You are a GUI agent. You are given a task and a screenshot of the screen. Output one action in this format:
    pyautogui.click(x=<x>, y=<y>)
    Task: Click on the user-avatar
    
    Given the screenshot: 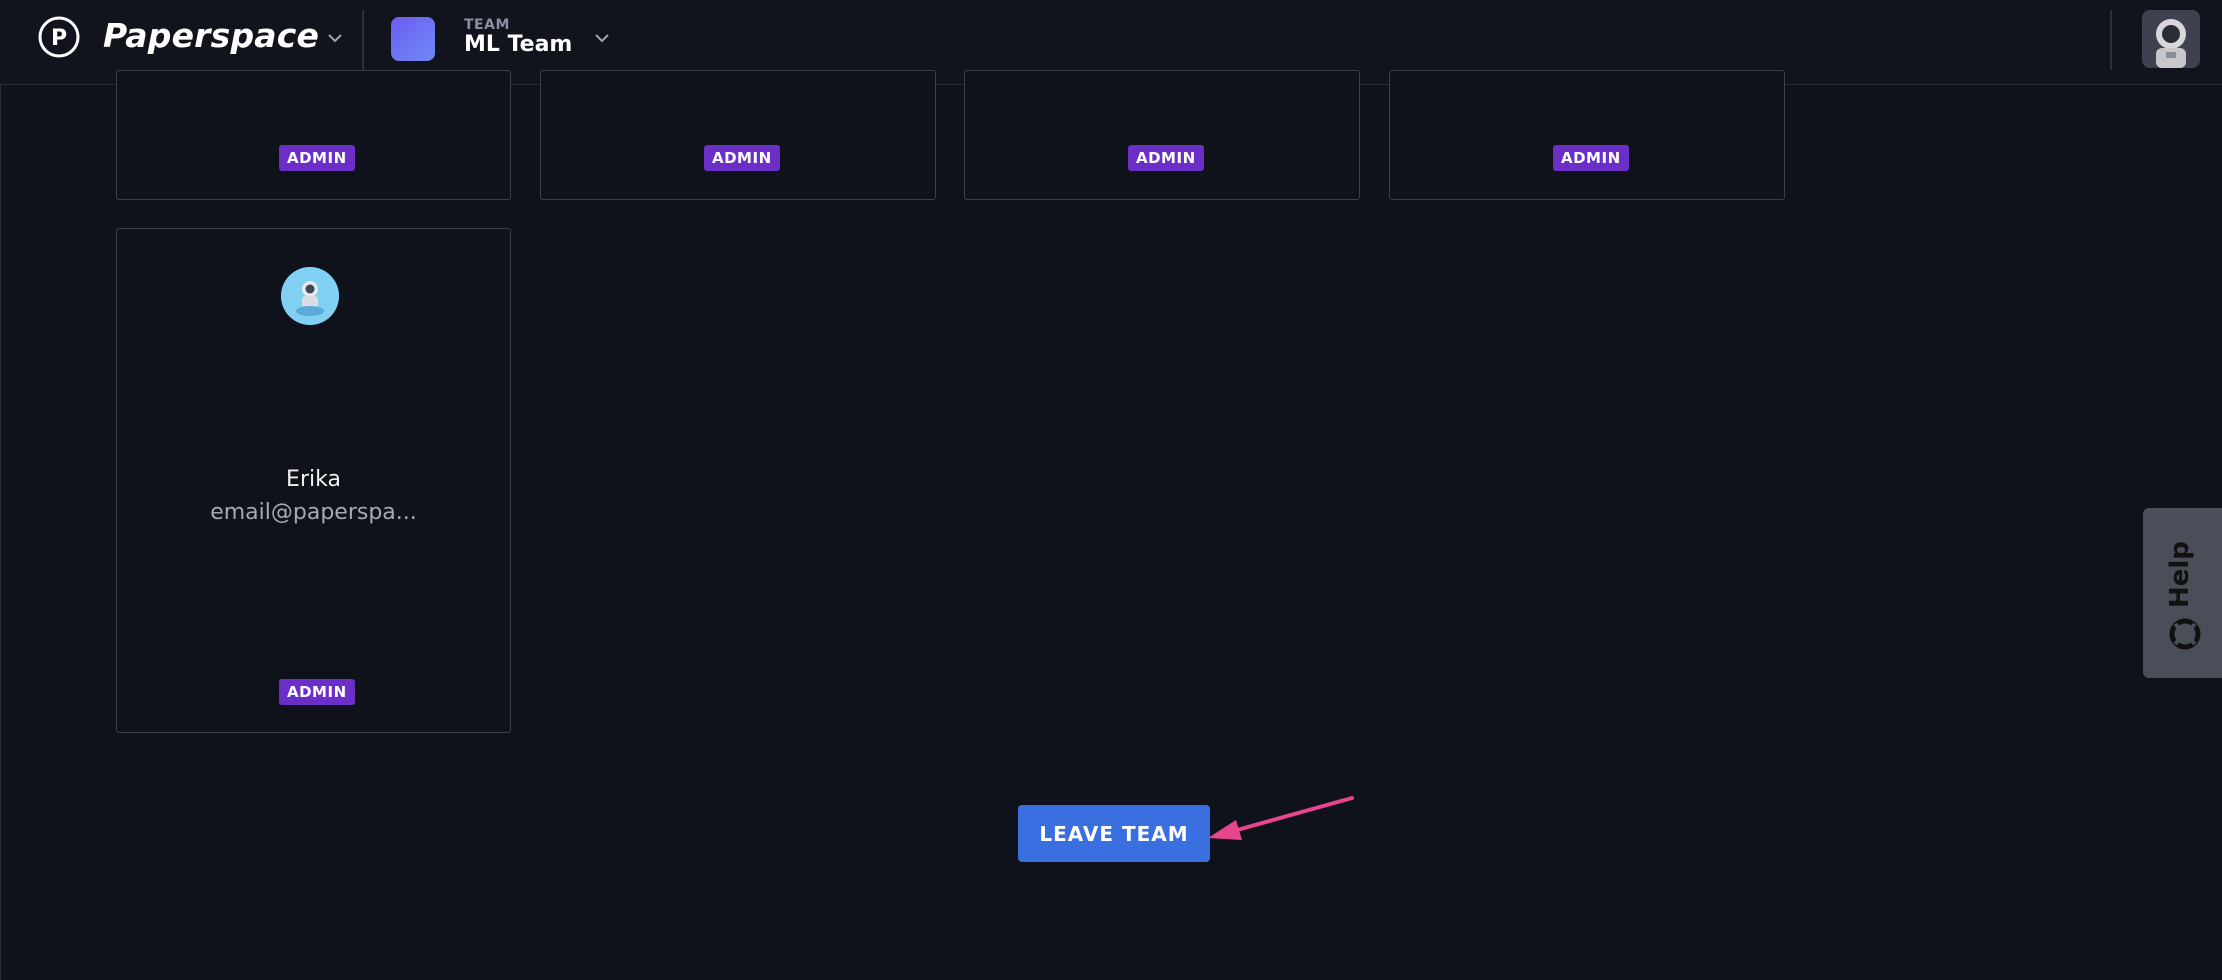 What is the action you would take?
    pyautogui.click(x=2171, y=39)
    